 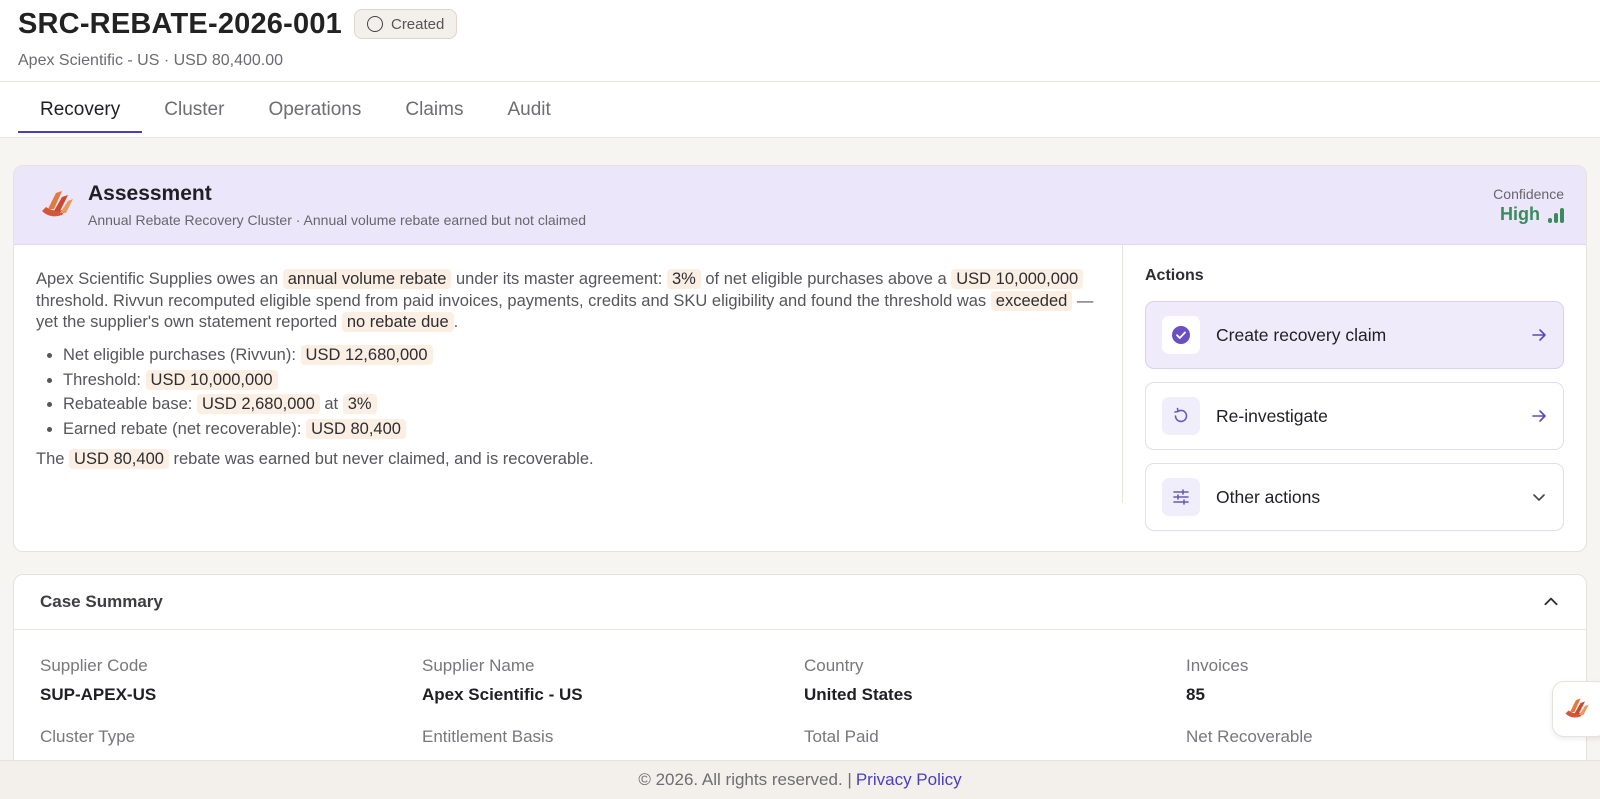 I want to click on chevron-down-icon, so click(x=1539, y=497).